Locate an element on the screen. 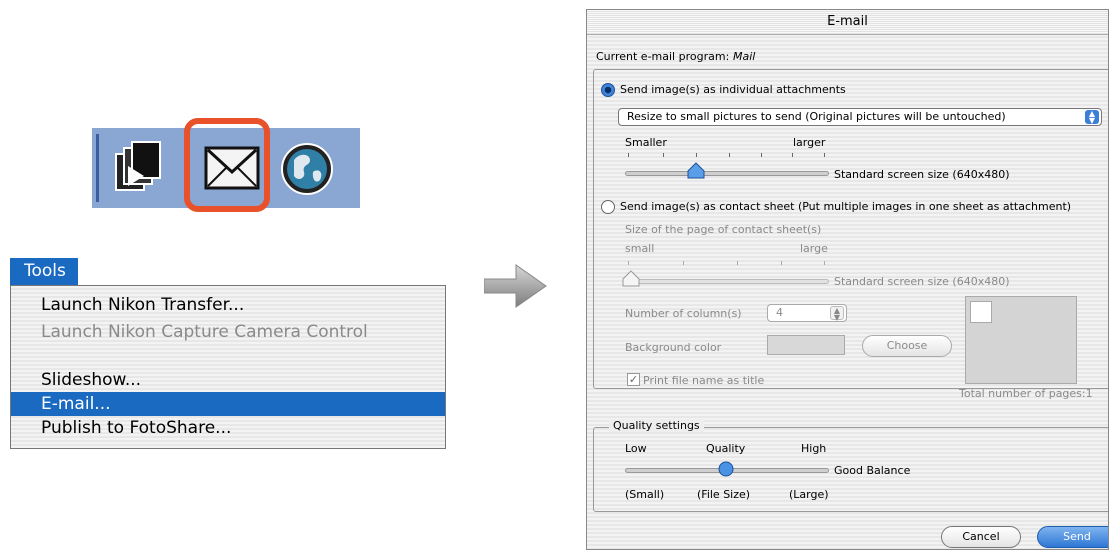 The image size is (1109, 553). columns-label: Number of column(s) is located at coordinates (683, 313).